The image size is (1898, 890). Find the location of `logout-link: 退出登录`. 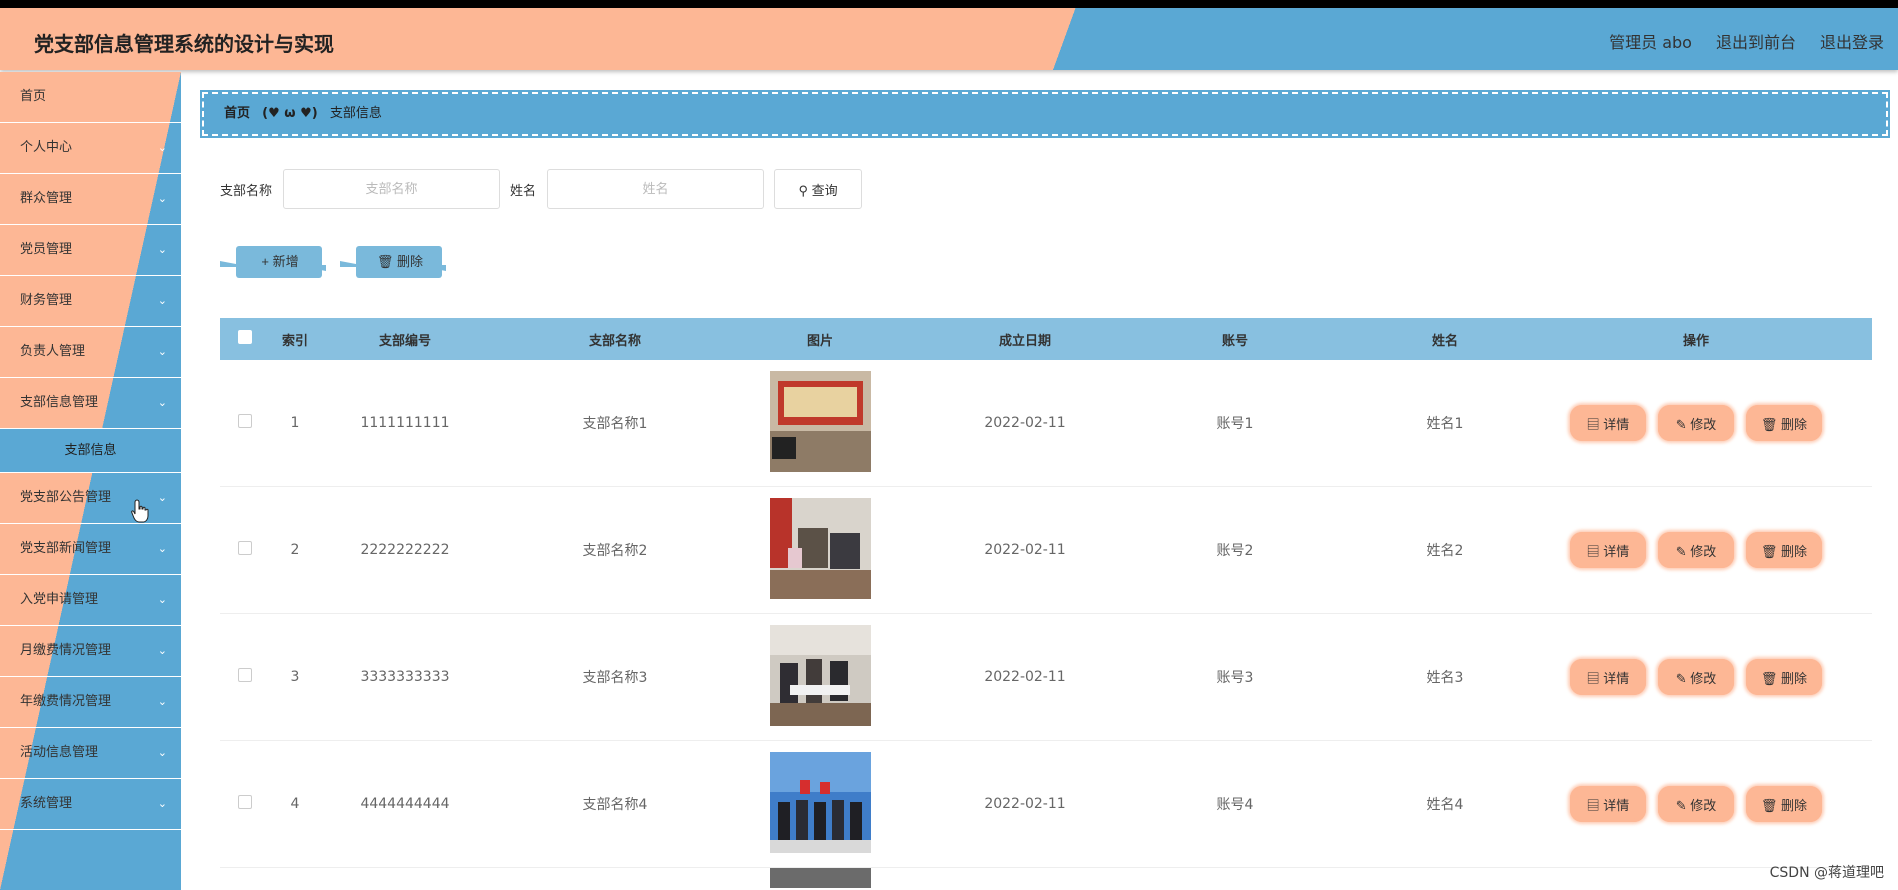

logout-link: 退出登录 is located at coordinates (1852, 41).